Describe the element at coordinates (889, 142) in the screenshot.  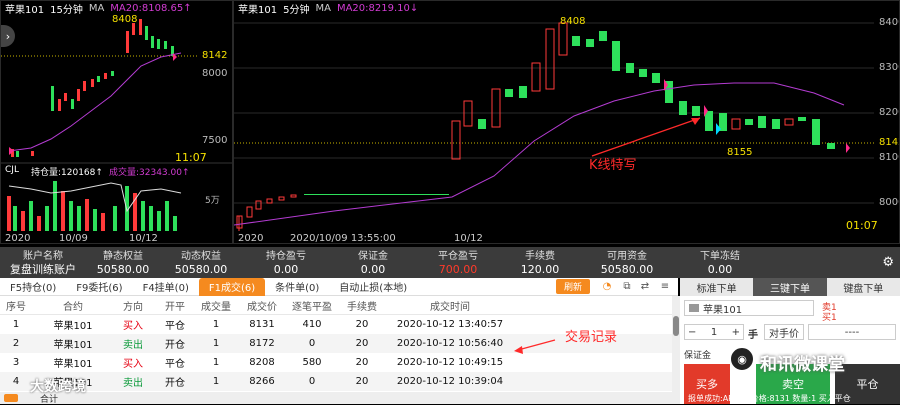
I see `right-chart-current-price: 8142` at that location.